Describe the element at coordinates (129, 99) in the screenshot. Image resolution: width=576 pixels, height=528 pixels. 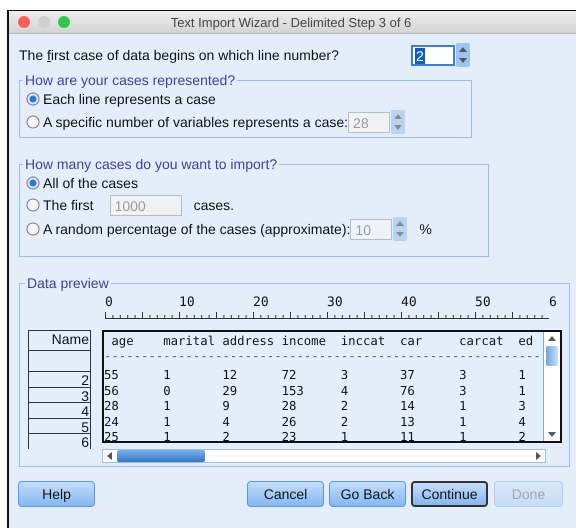
I see `option-label: Each line represents a case` at that location.